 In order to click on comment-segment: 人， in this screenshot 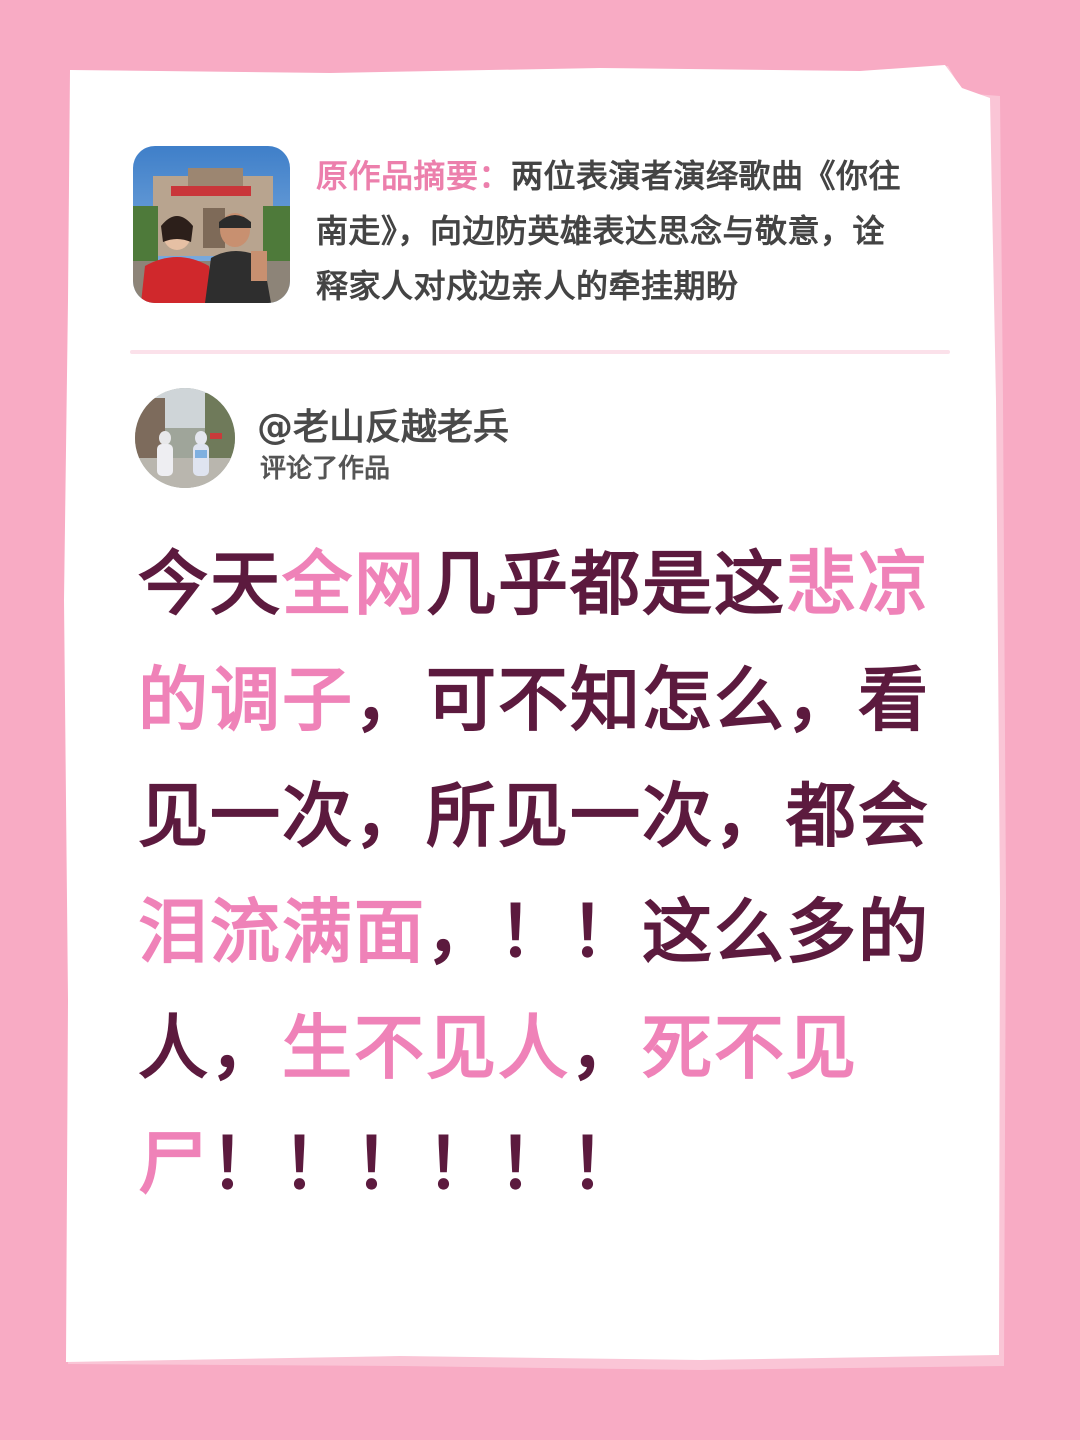, I will do `click(210, 1048)`.